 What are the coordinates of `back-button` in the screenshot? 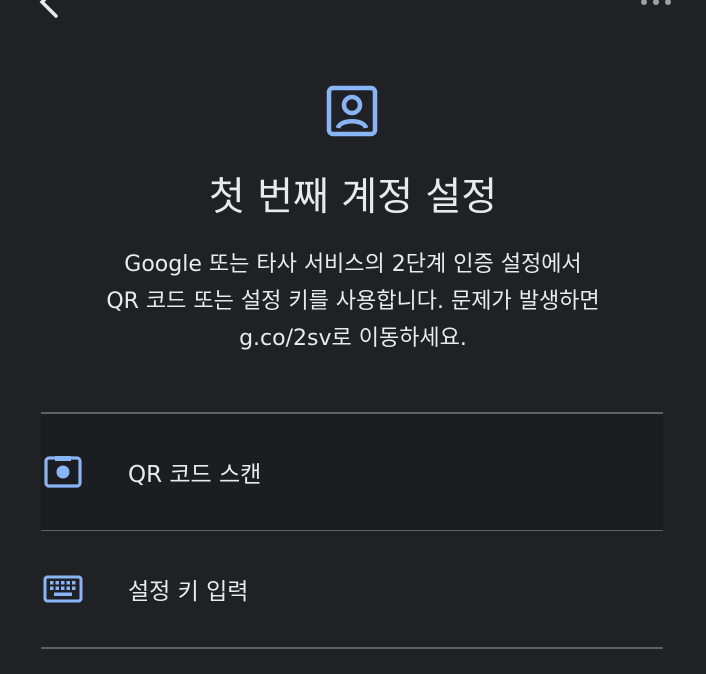 It's located at (46, 13).